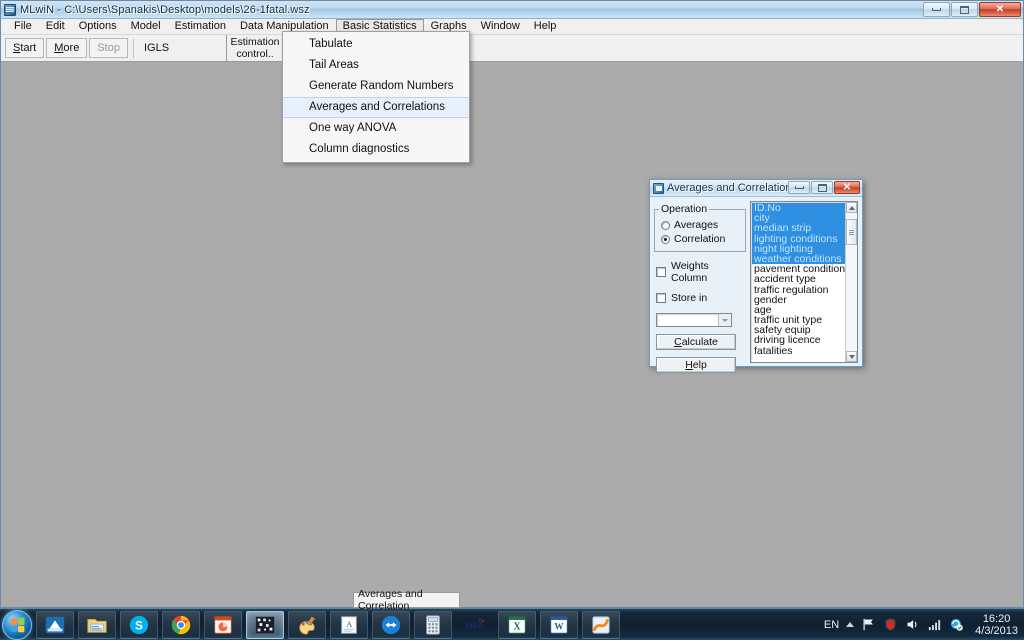 The image size is (1024, 640). I want to click on taskbar-calculator-icon, so click(433, 624).